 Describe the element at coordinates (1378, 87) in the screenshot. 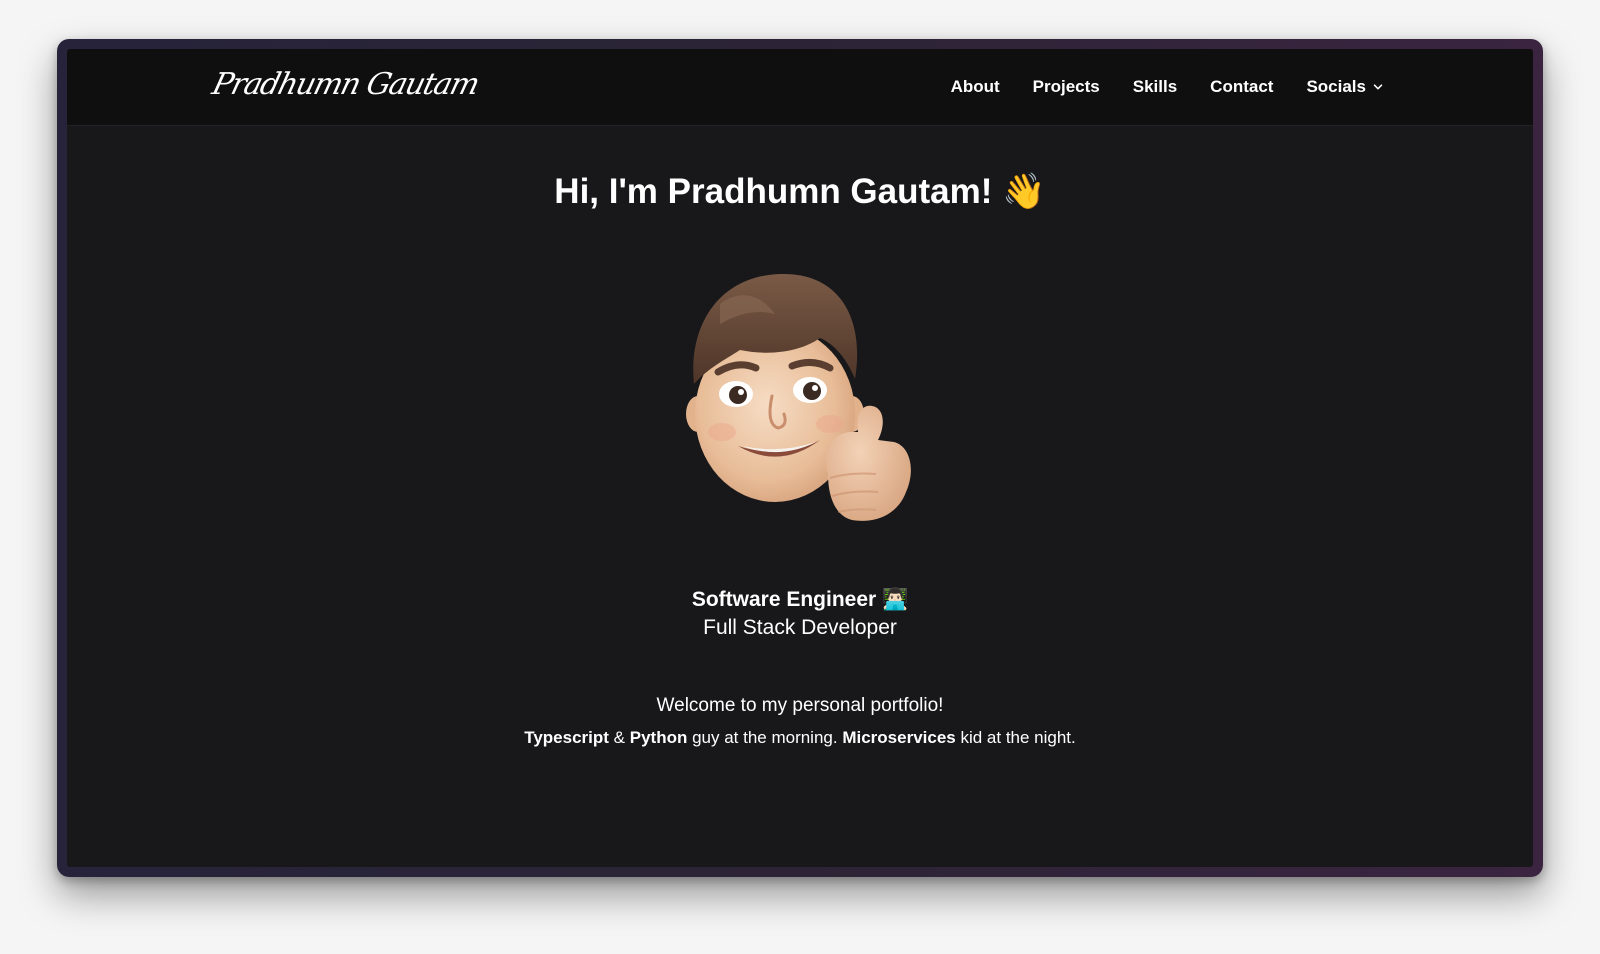

I see `chevron-down-icon` at that location.